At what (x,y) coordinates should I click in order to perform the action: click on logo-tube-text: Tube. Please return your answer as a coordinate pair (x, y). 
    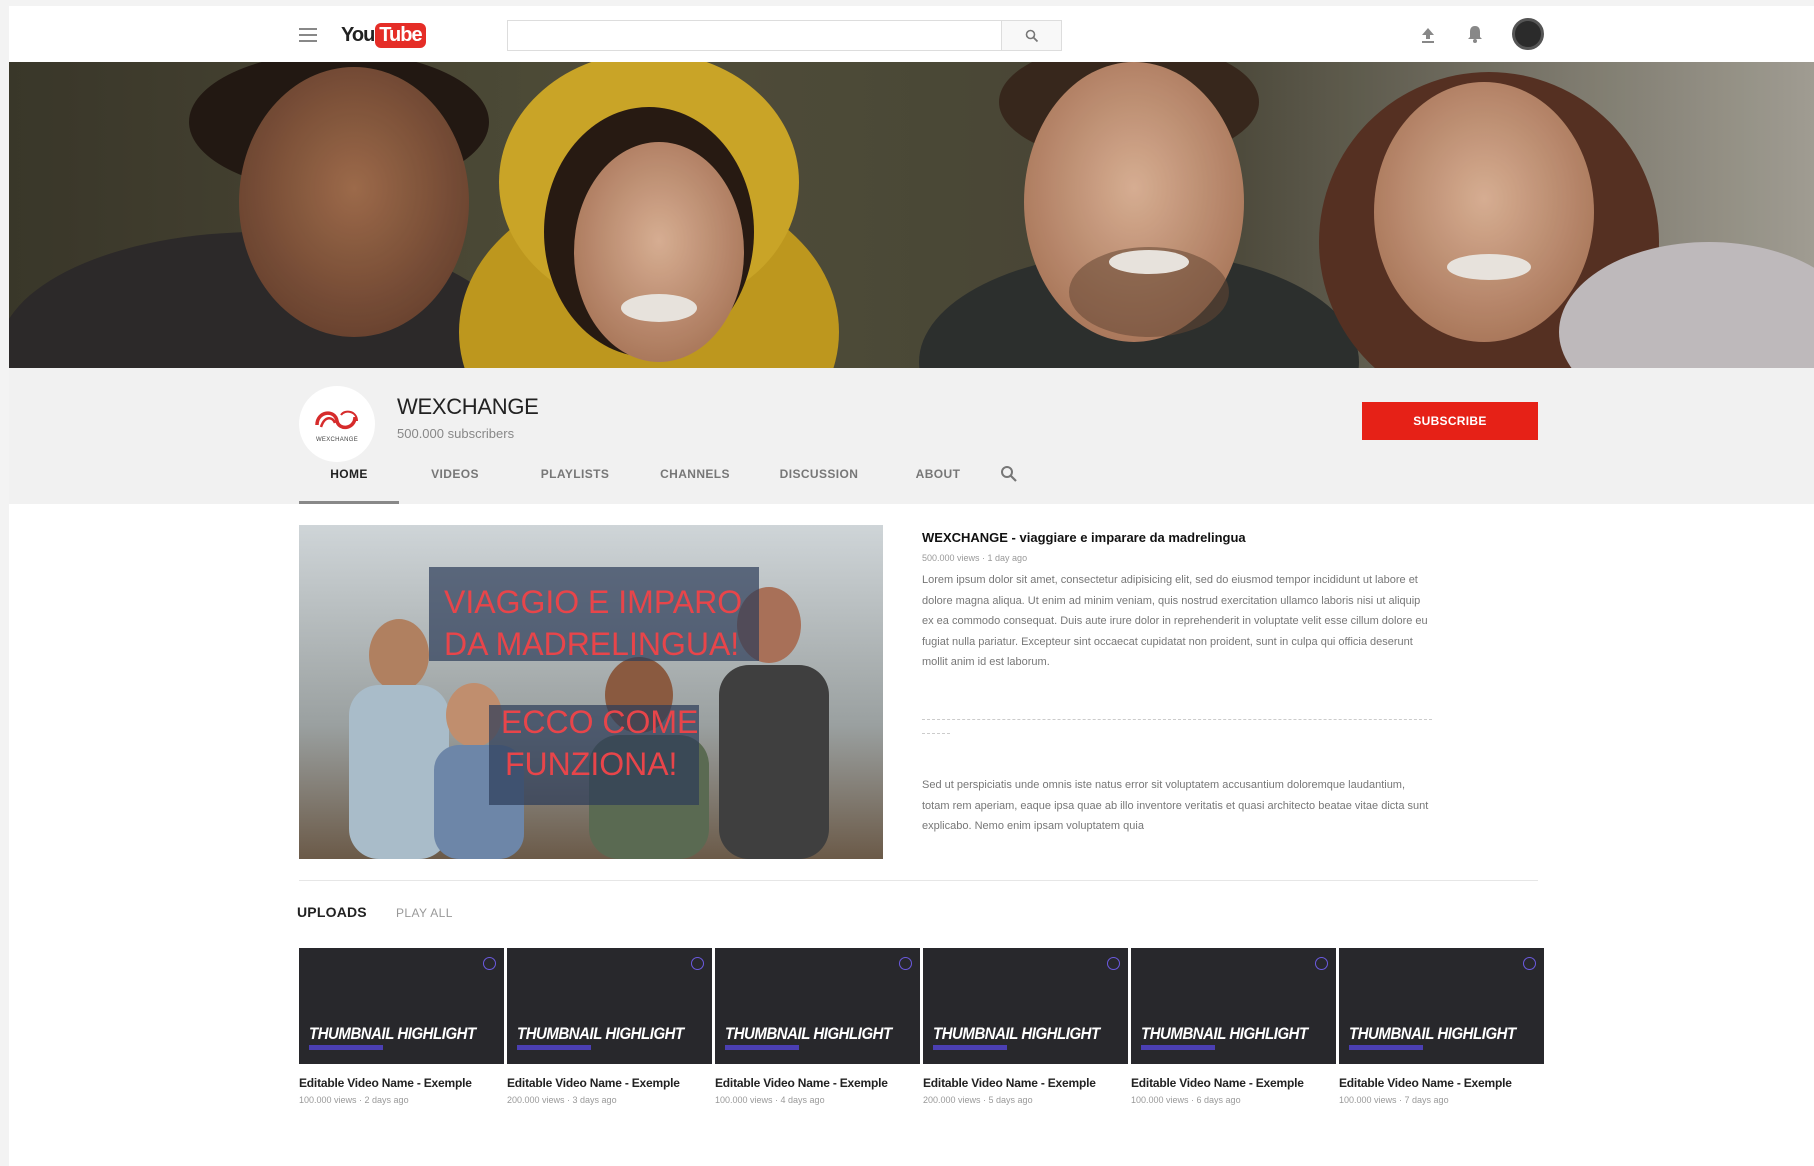
    Looking at the image, I should click on (400, 35).